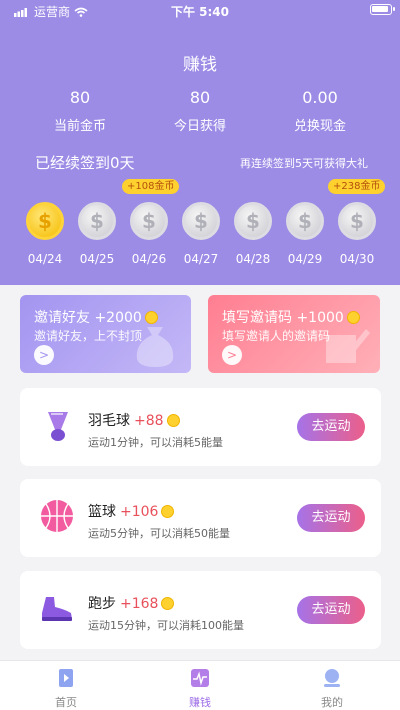 This screenshot has width=400, height=710. I want to click on checkin-date: 04/29, so click(305, 259).